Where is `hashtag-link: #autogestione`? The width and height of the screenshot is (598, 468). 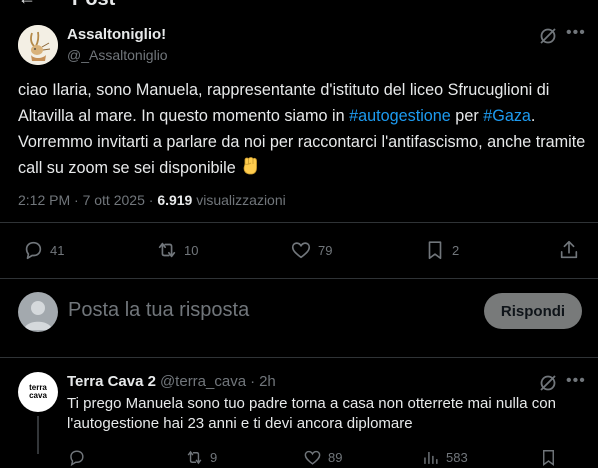
hashtag-link: #autogestione is located at coordinates (400, 116).